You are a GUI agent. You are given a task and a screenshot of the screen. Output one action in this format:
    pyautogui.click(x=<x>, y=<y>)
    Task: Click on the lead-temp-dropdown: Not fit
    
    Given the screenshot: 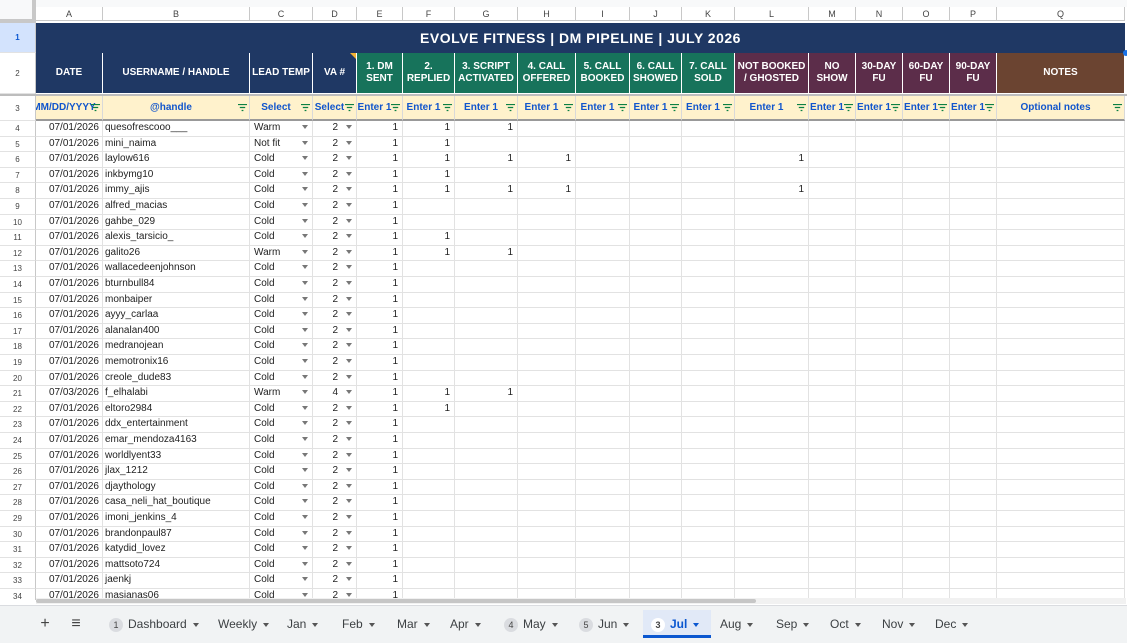 What is the action you would take?
    pyautogui.click(x=281, y=144)
    